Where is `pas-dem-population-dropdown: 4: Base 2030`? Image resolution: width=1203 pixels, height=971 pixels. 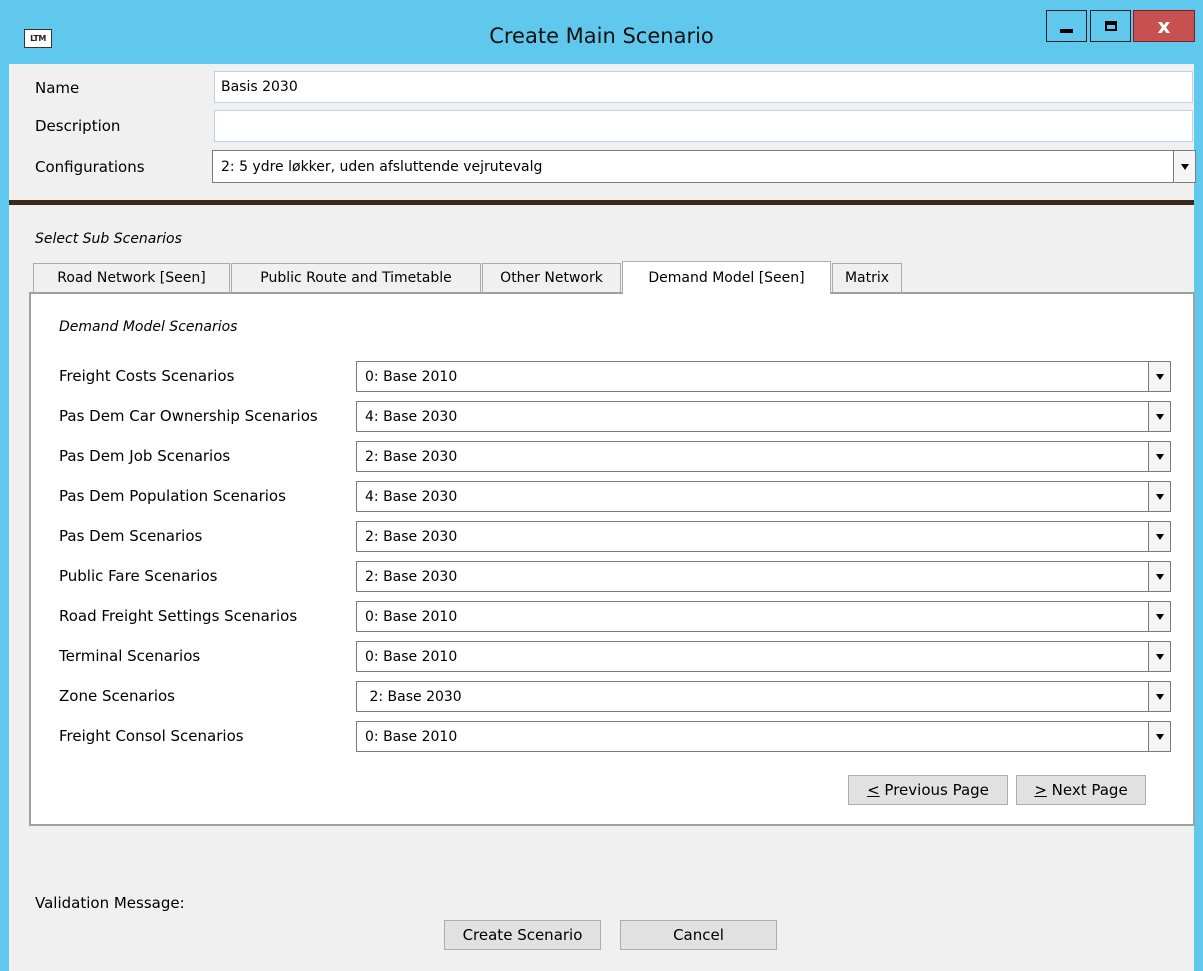
pas-dem-population-dropdown: 4: Base 2030 is located at coordinates (763, 496).